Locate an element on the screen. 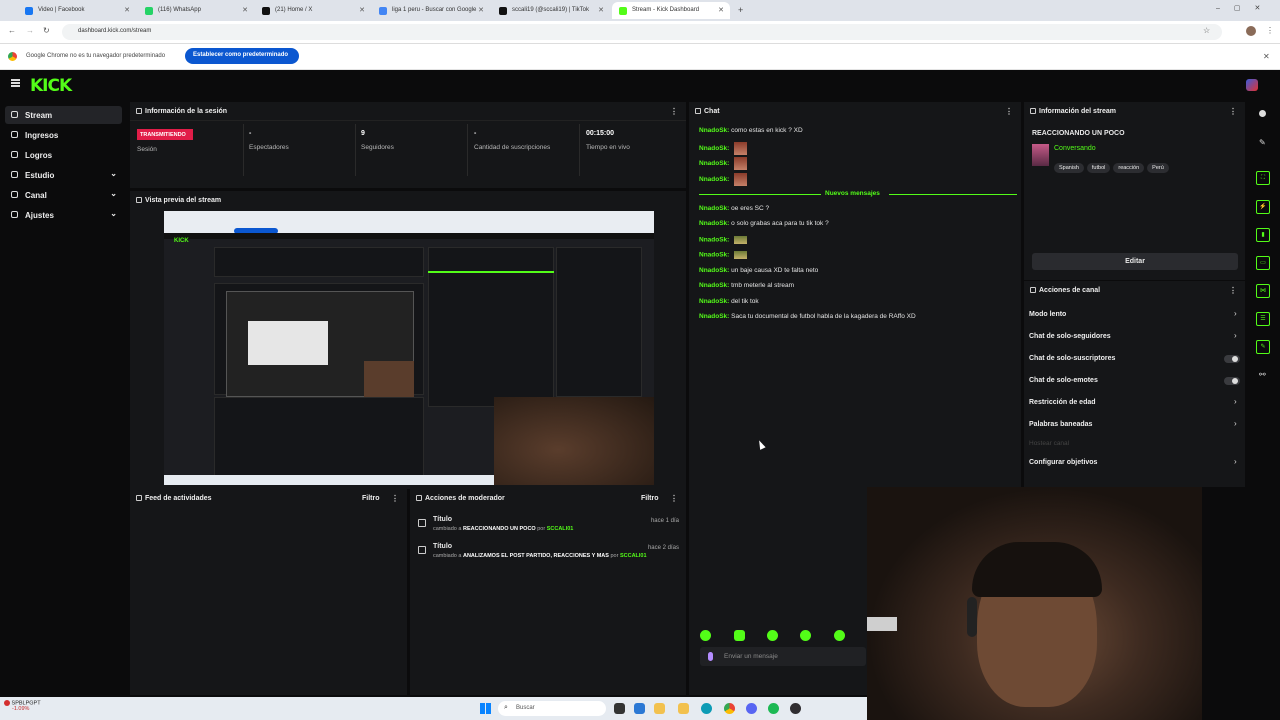 The width and height of the screenshot is (1280, 720). rail-icon-1: ⛶ is located at coordinates (1263, 178).